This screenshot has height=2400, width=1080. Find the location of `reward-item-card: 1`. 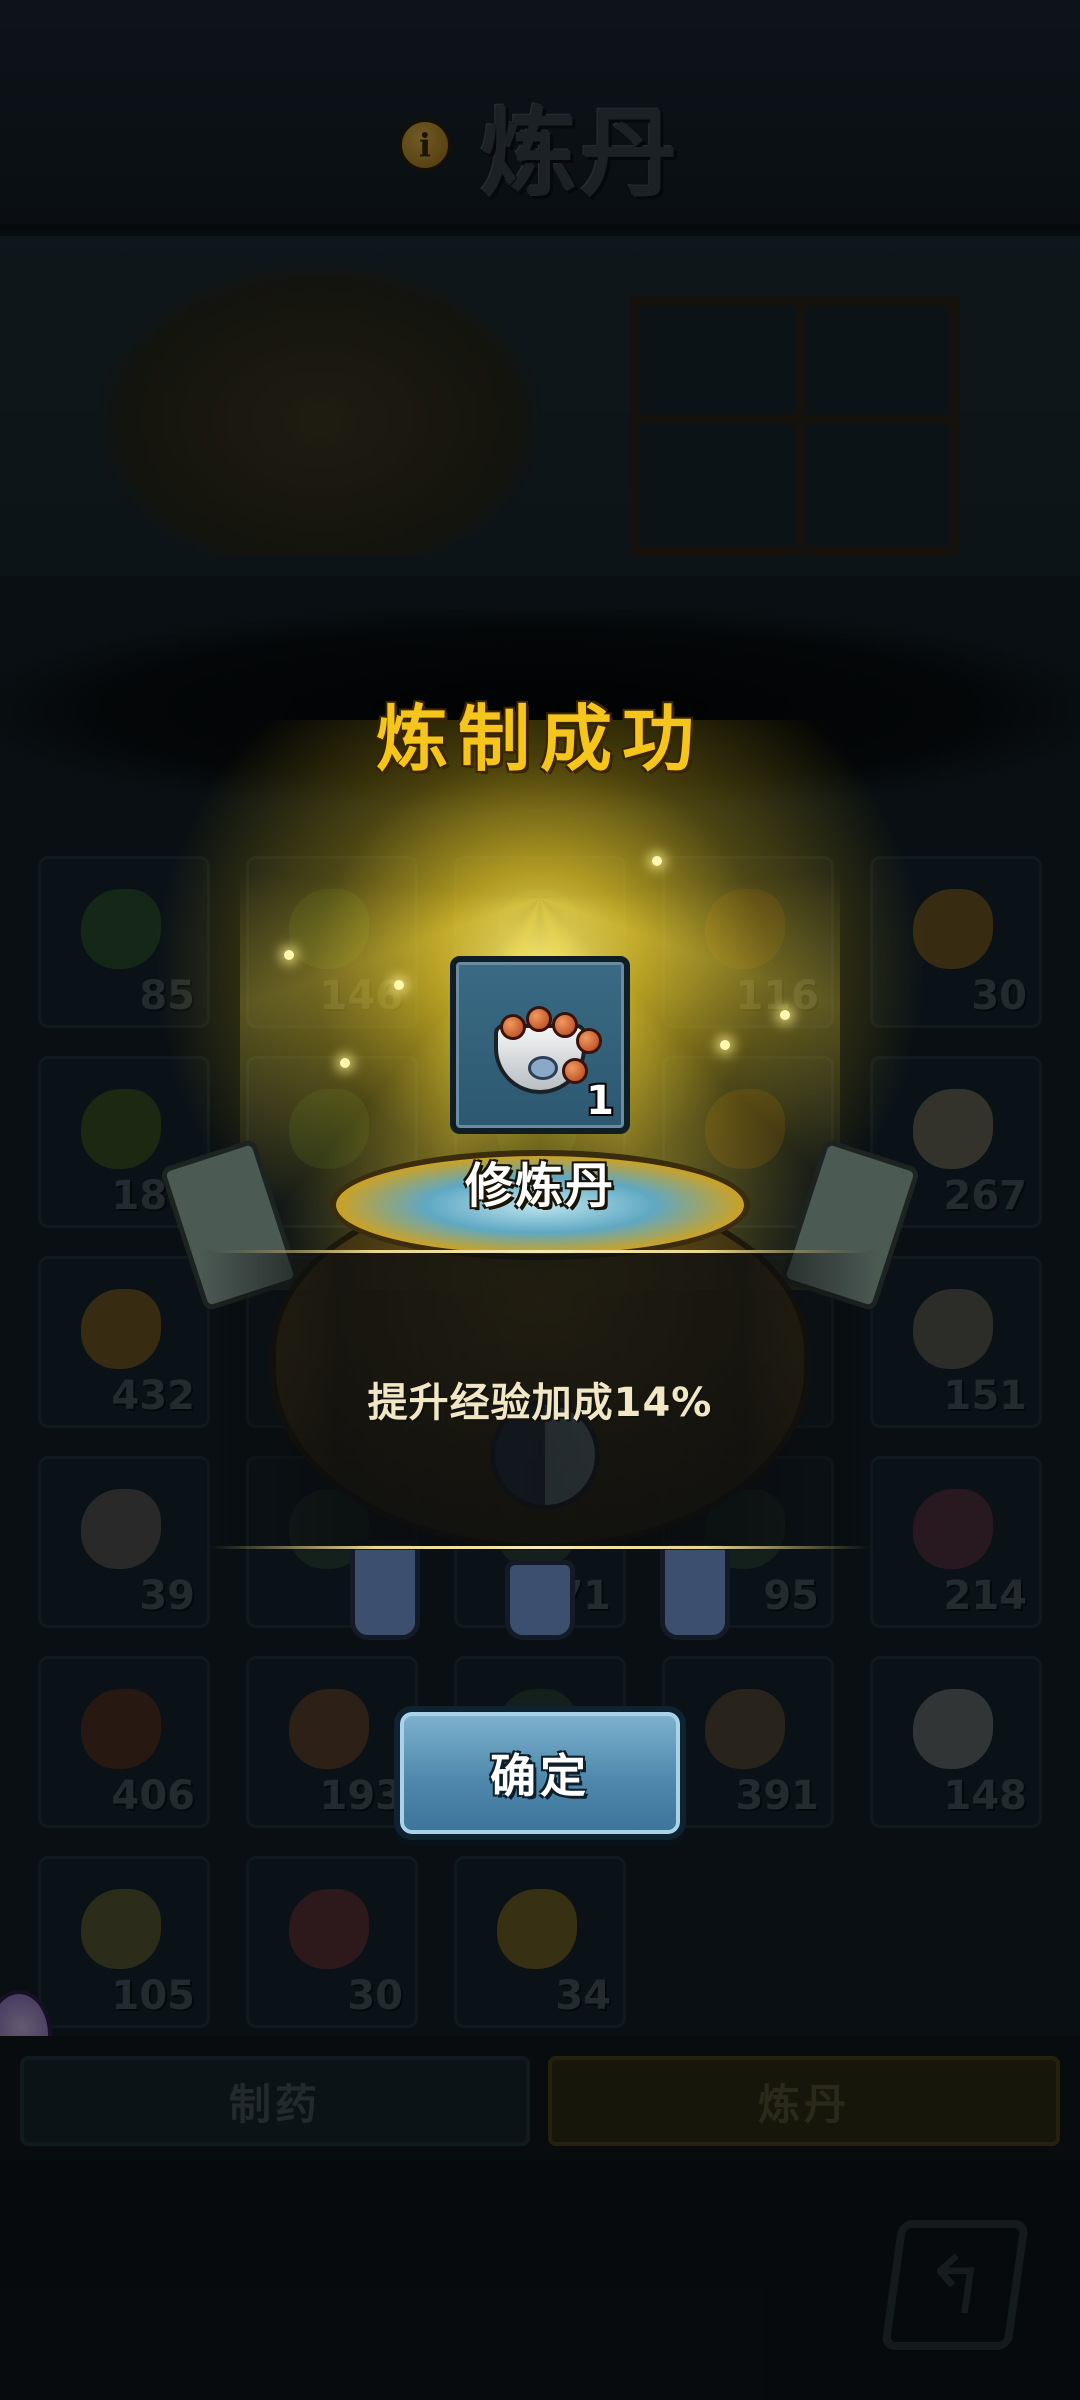

reward-item-card: 1 is located at coordinates (540, 1045).